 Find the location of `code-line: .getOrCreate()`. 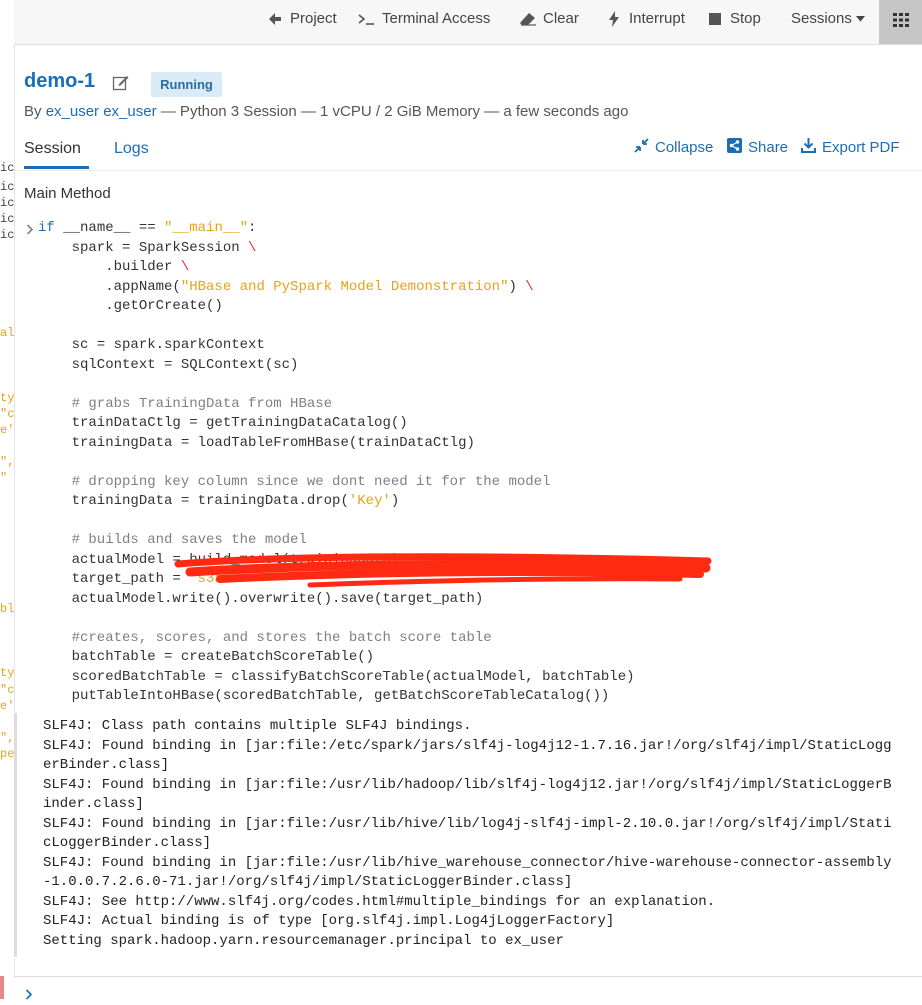

code-line: .getOrCreate() is located at coordinates (130, 306).